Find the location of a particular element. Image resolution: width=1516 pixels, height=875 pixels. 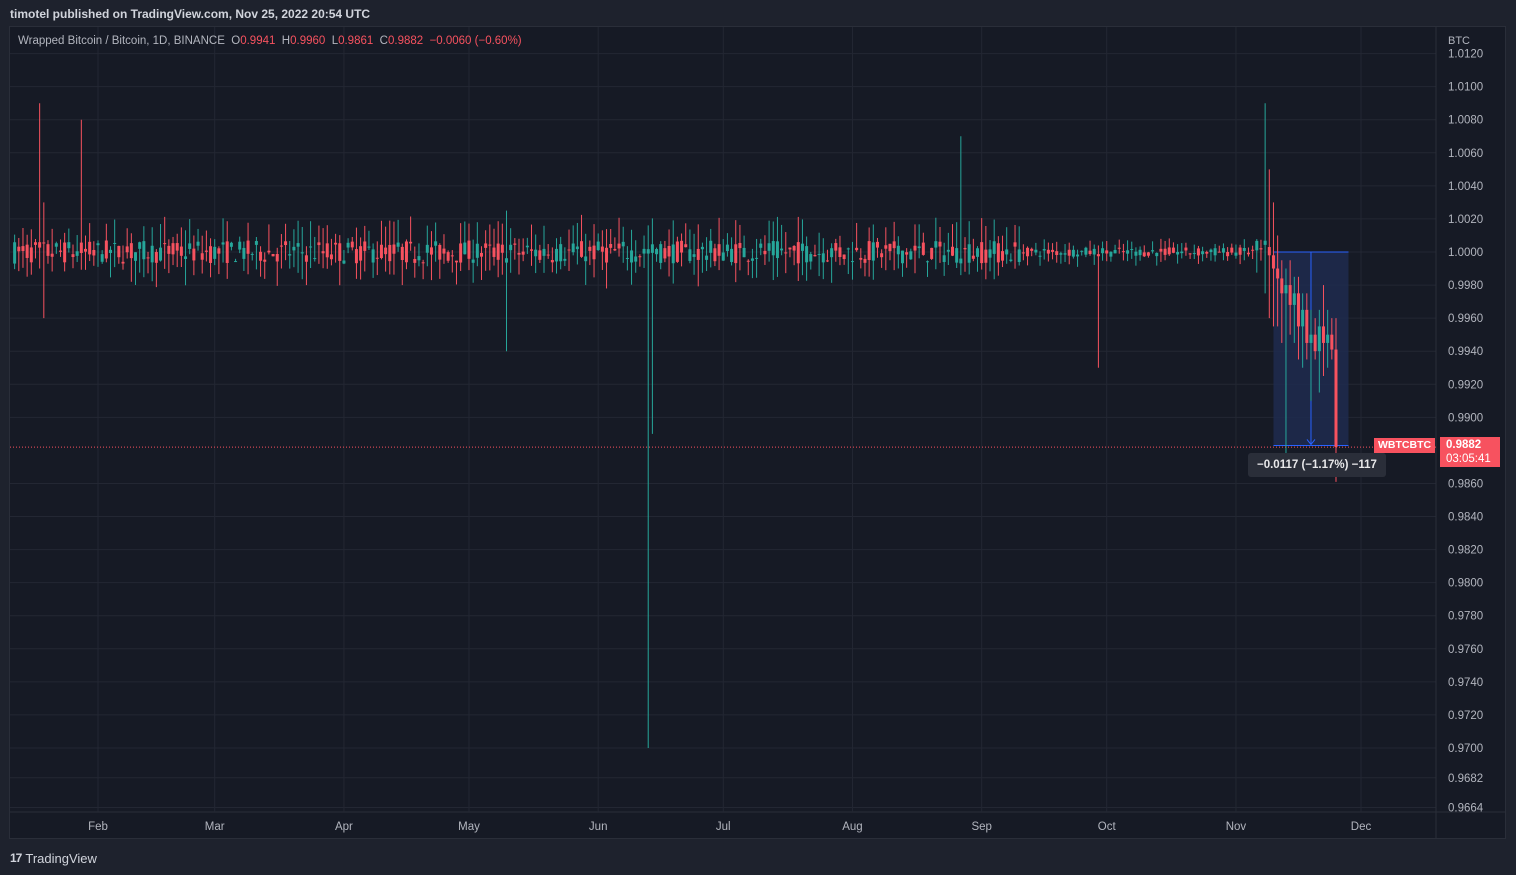

x-tick-label: Mar is located at coordinates (215, 827).